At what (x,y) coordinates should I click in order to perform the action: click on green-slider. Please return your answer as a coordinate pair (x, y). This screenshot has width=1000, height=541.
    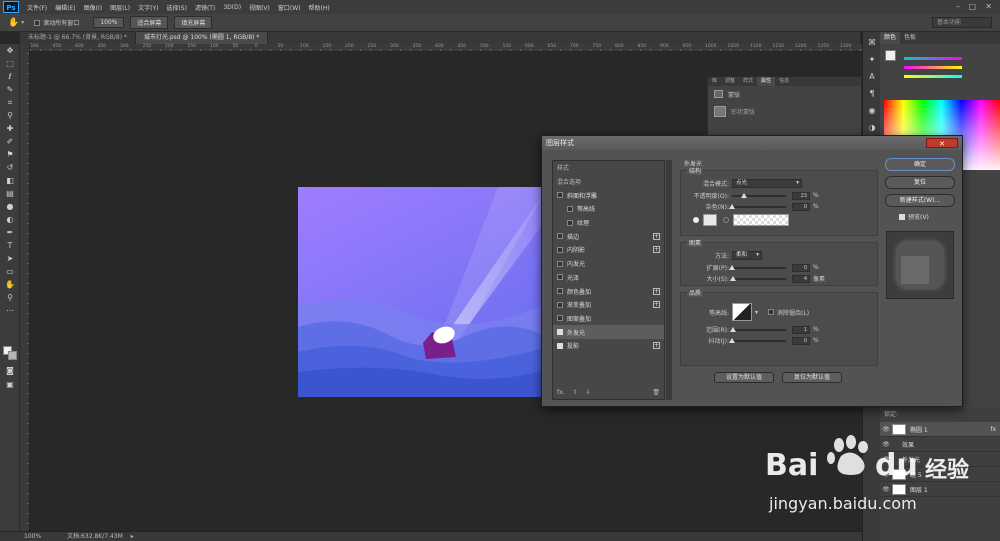
    Looking at the image, I should click on (952, 67).